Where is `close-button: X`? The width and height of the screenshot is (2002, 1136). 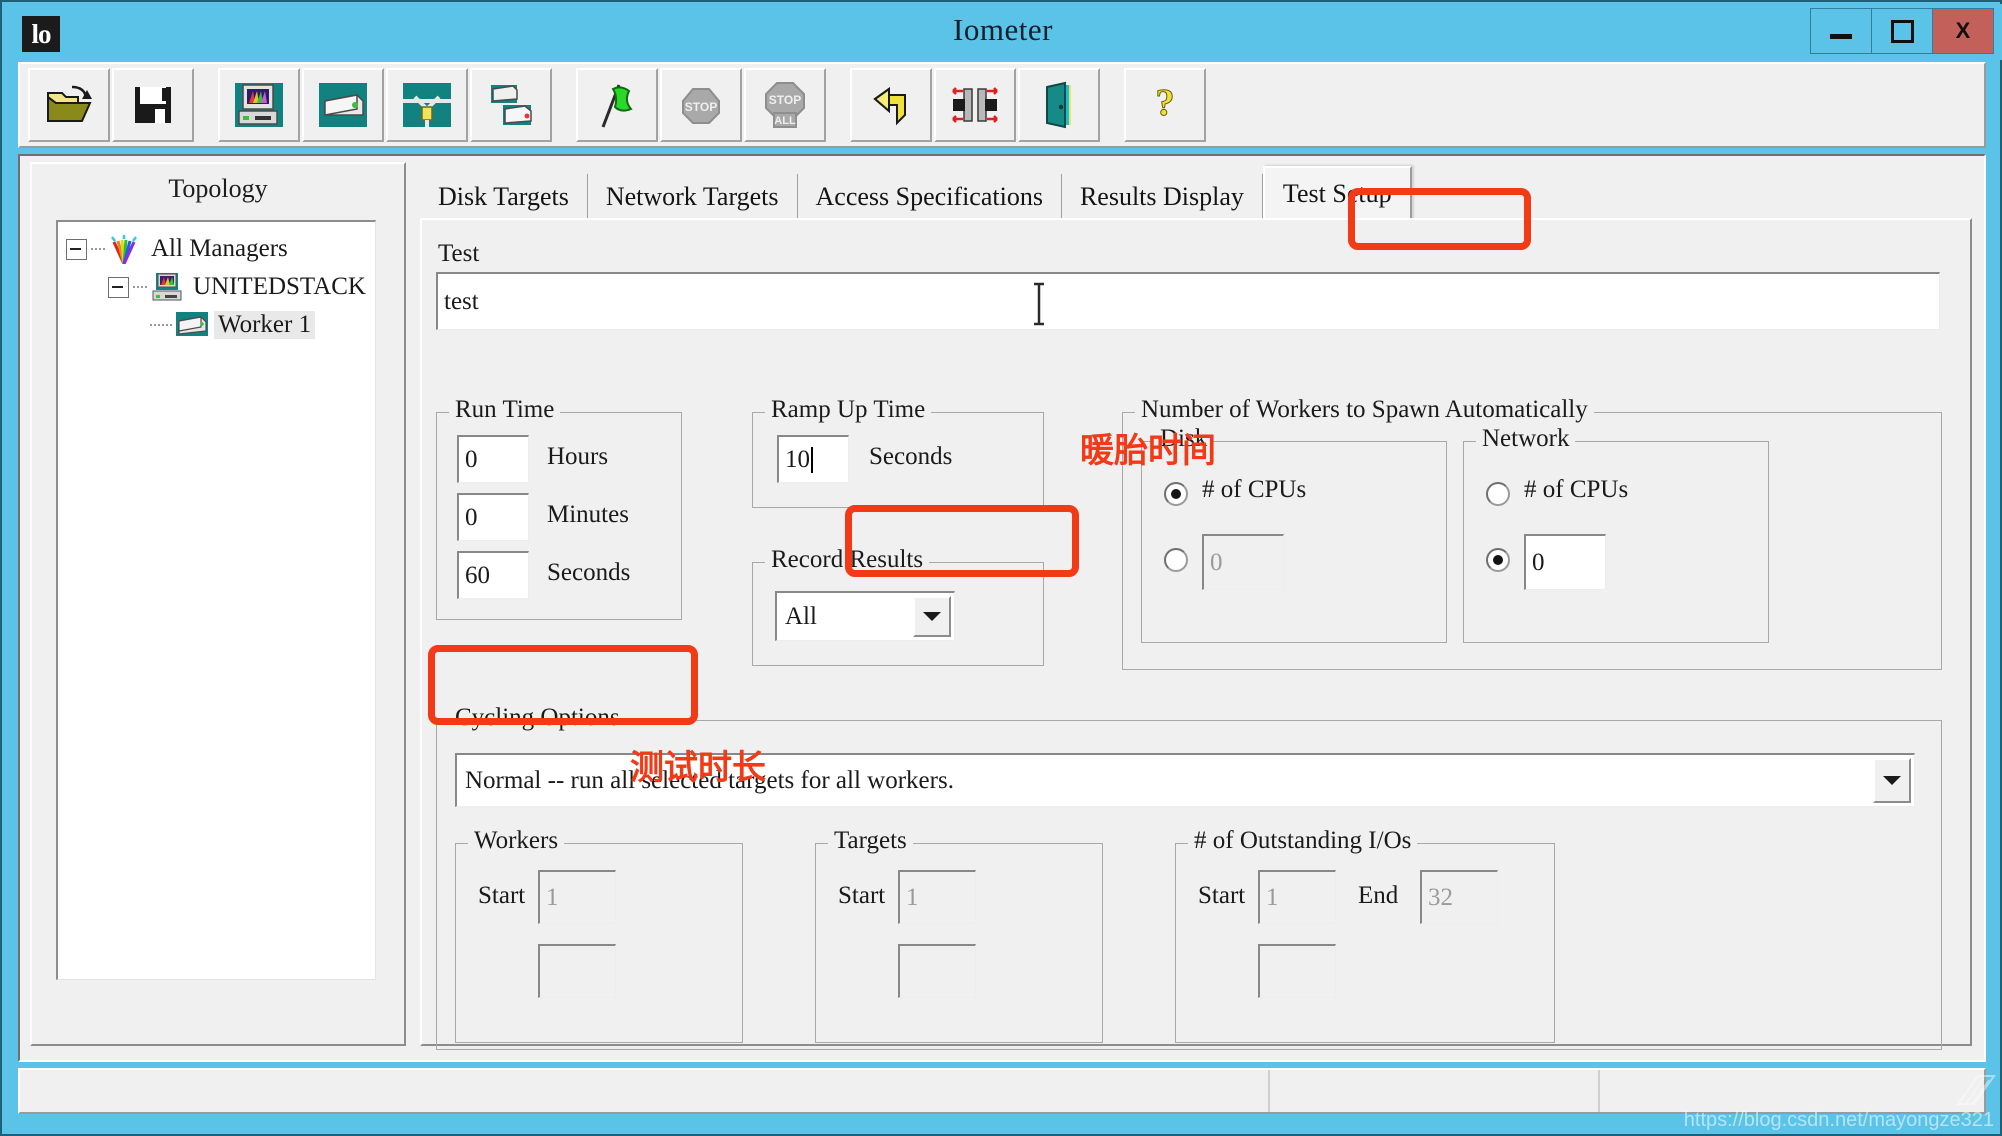 close-button: X is located at coordinates (1963, 31).